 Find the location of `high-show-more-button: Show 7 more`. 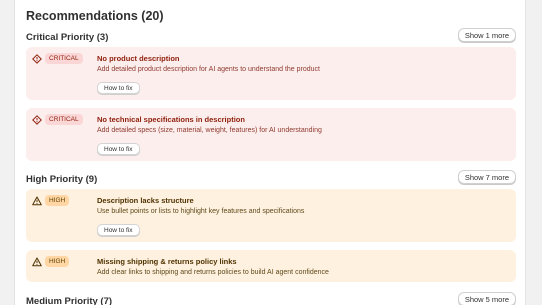

high-show-more-button: Show 7 more is located at coordinates (486, 177).